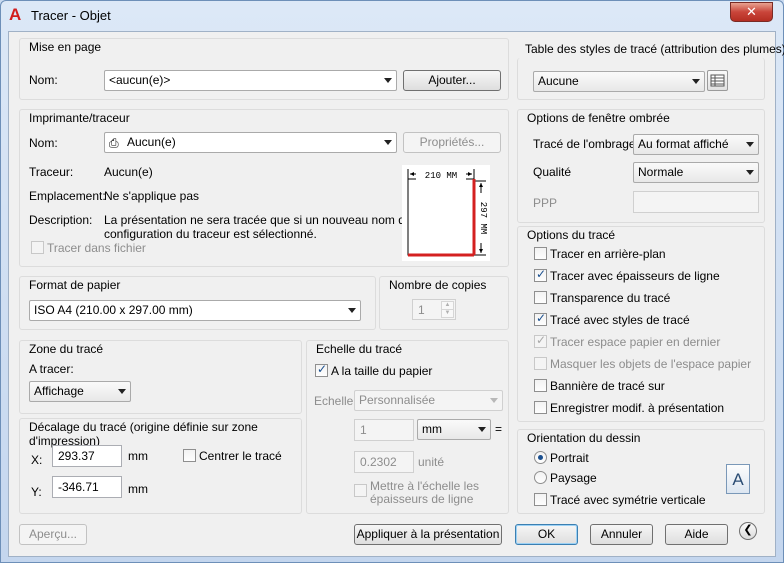 The width and height of the screenshot is (784, 563). Describe the element at coordinates (447, 313) in the screenshot. I see `spin-down-icon: ▼` at that location.